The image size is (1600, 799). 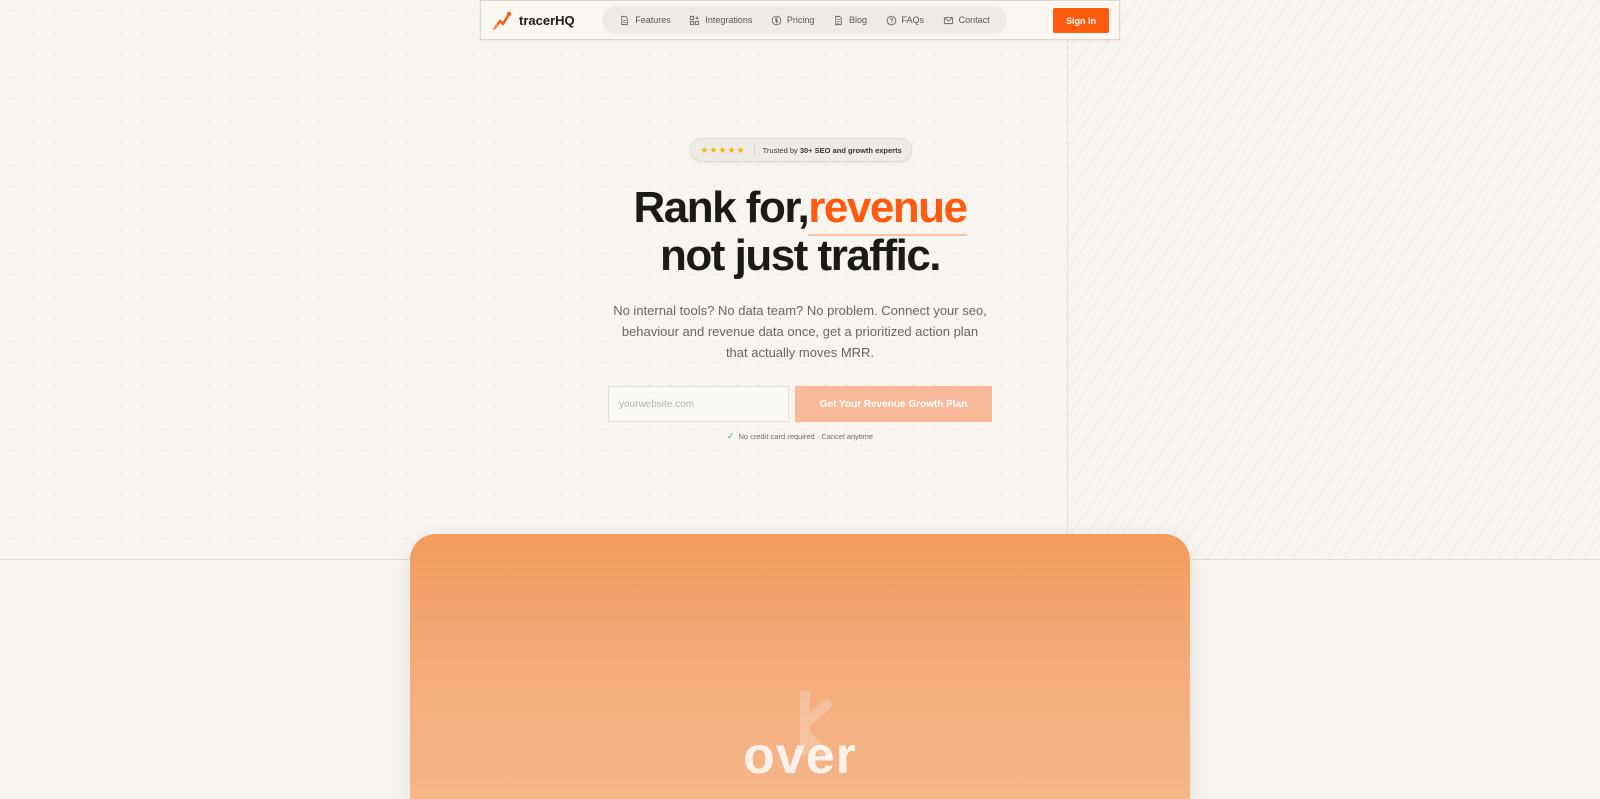 I want to click on trust-text: Trusted by 30+ SEO and growth experts, so click(x=832, y=150).